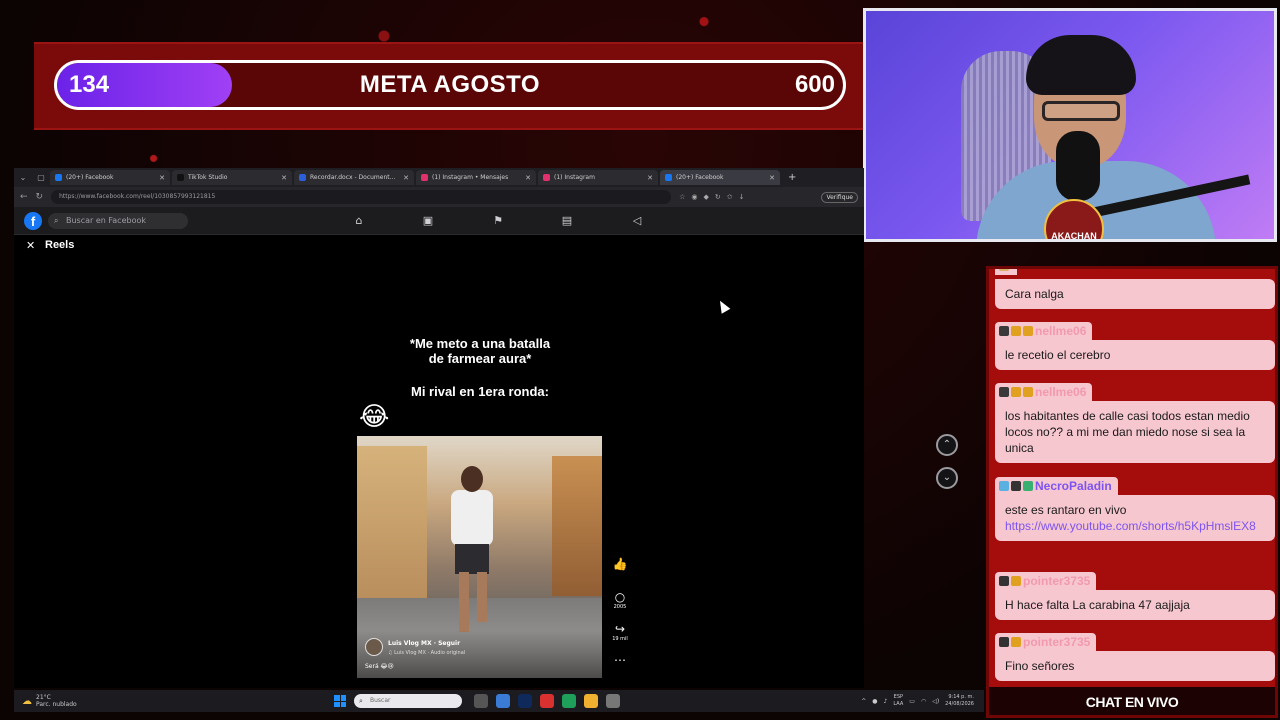 This screenshot has height=720, width=1280. Describe the element at coordinates (174, 701) in the screenshot. I see `weather-widget: ☁ 21°C Parc. nublado` at that location.